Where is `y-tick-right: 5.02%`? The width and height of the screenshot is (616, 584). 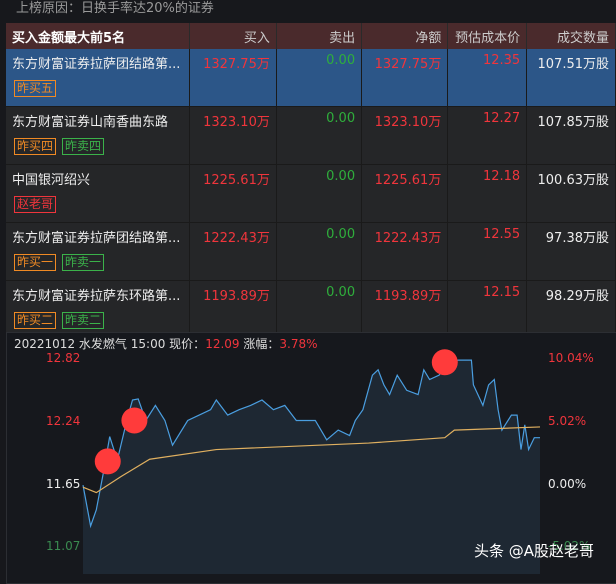 y-tick-right: 5.02% is located at coordinates (567, 421).